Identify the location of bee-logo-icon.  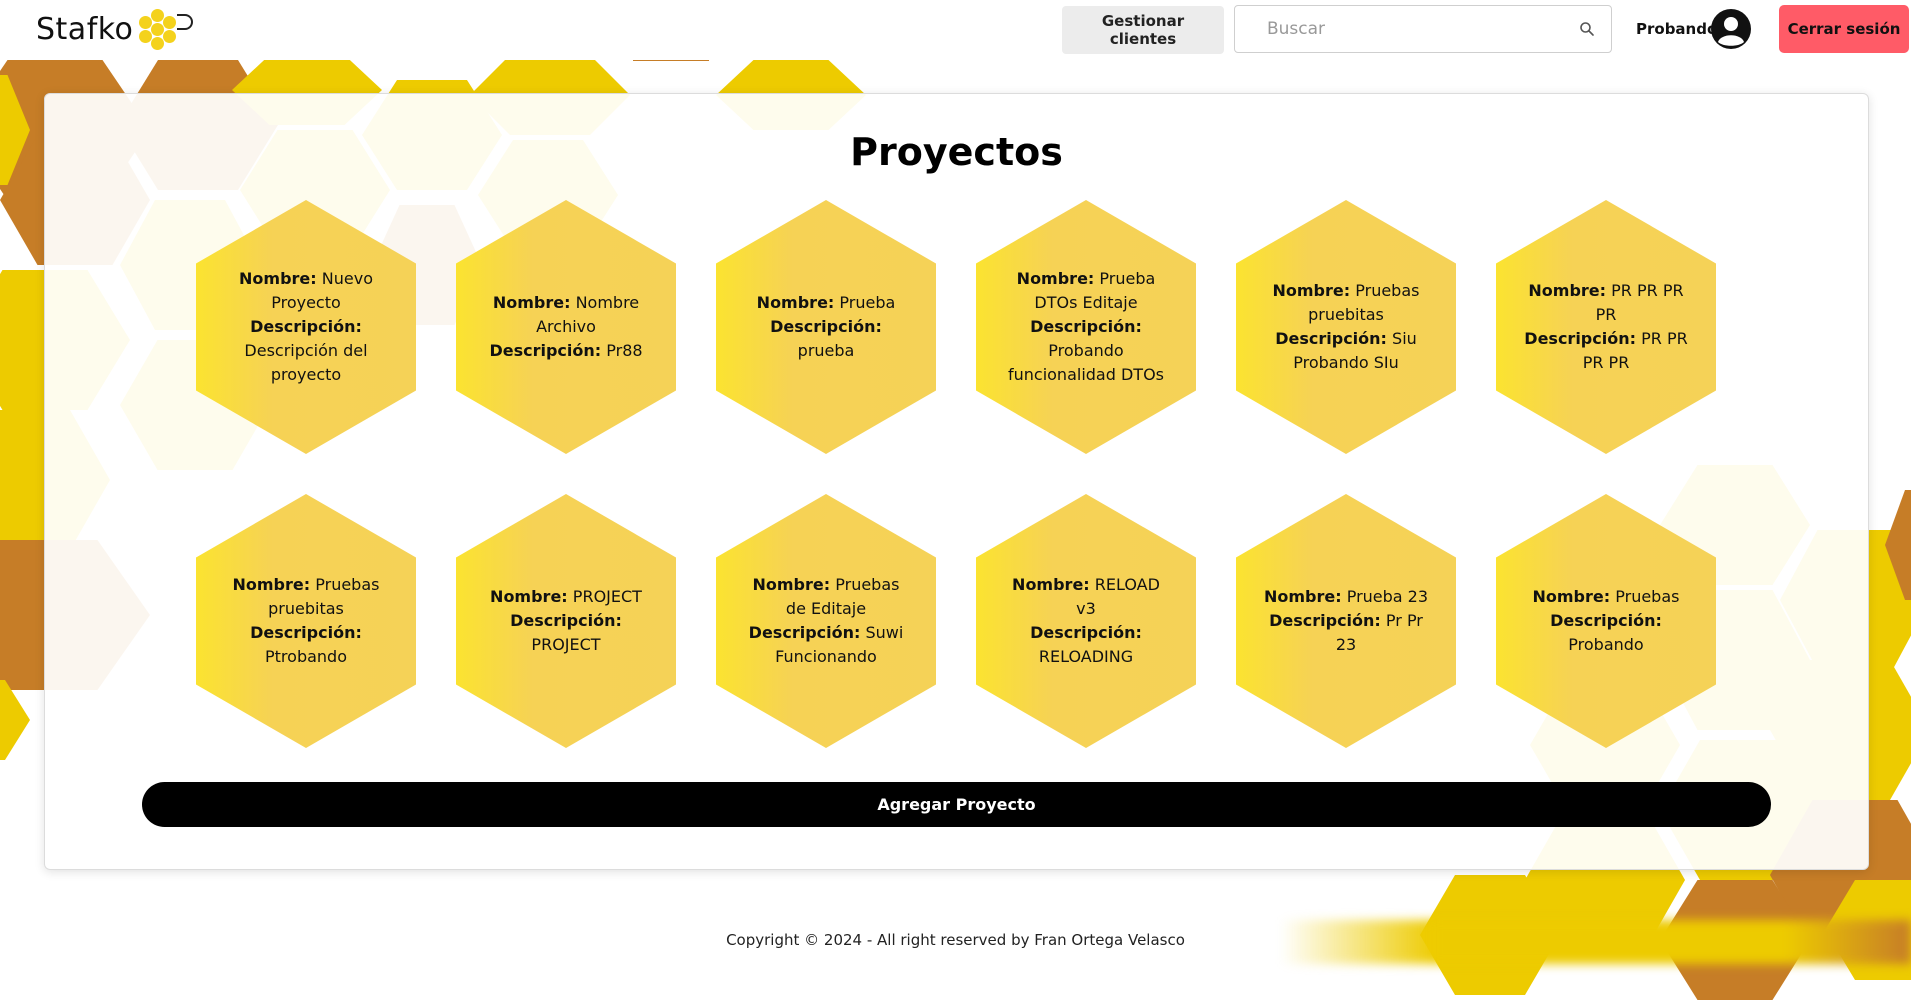
(165, 29).